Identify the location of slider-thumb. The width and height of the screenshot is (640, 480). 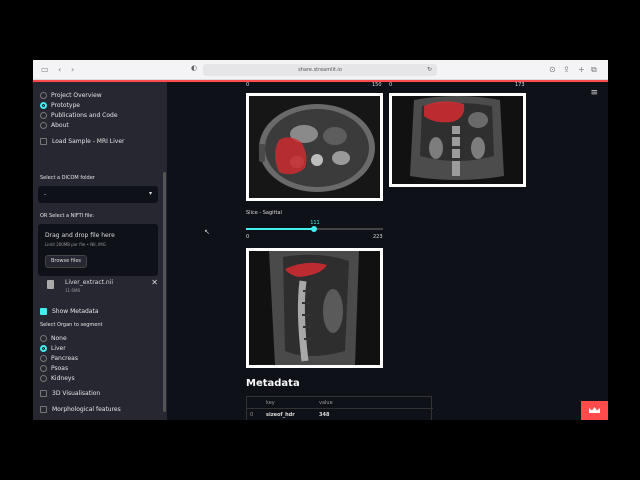
(314, 229).